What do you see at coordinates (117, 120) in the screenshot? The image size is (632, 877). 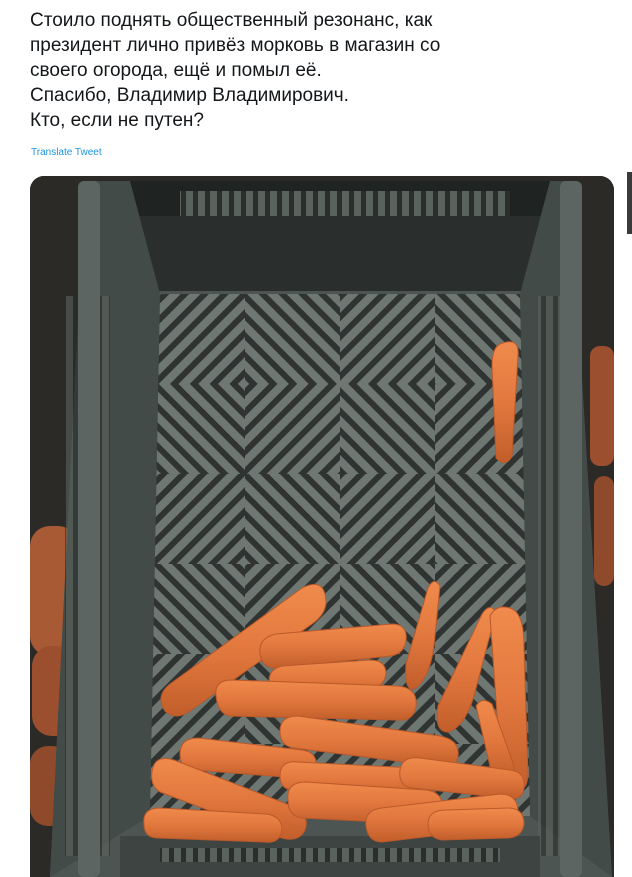 I see `tweet-line: Кто, если не путен?` at bounding box center [117, 120].